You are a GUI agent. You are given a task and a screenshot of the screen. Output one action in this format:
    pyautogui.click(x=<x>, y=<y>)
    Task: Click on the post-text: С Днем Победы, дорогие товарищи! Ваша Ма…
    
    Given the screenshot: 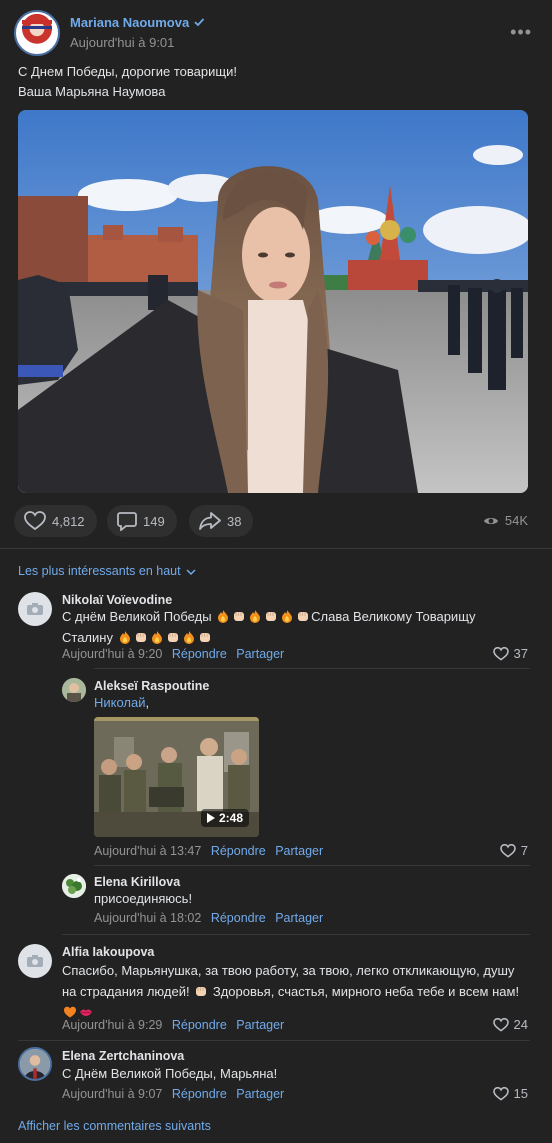 What is the action you would take?
    pyautogui.click(x=276, y=82)
    